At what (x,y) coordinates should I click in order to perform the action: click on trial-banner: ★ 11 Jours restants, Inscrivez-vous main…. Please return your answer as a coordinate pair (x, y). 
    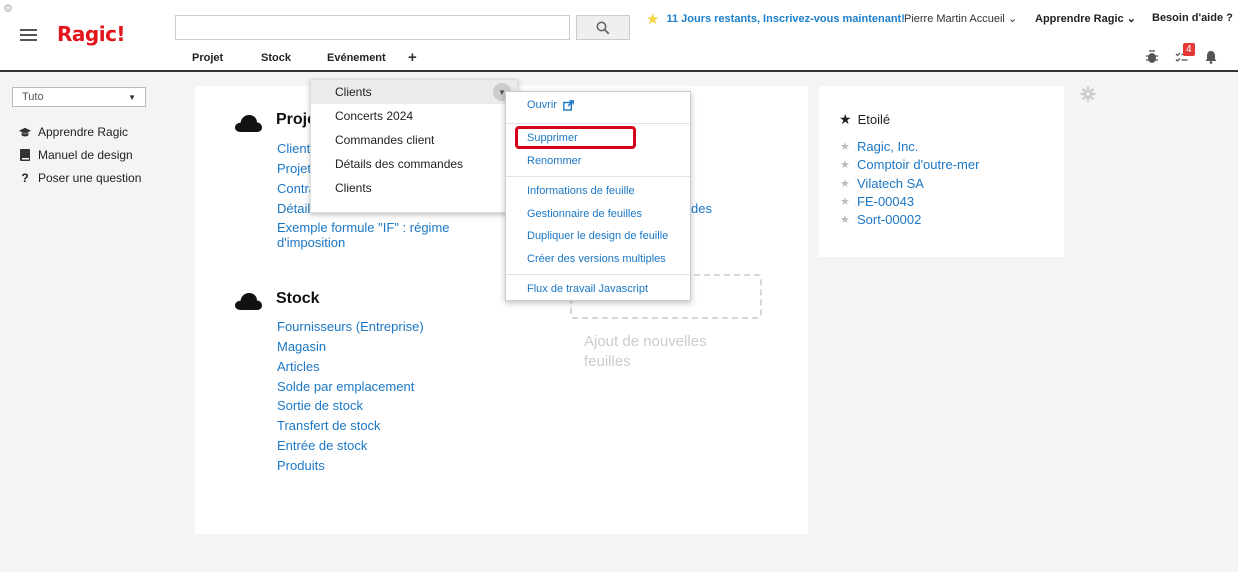
    Looking at the image, I should click on (775, 19).